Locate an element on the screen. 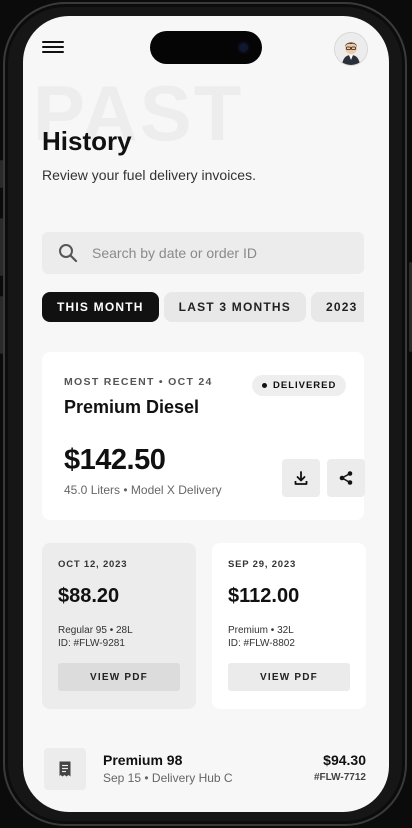  list-item-title: Premium 98 is located at coordinates (143, 760).